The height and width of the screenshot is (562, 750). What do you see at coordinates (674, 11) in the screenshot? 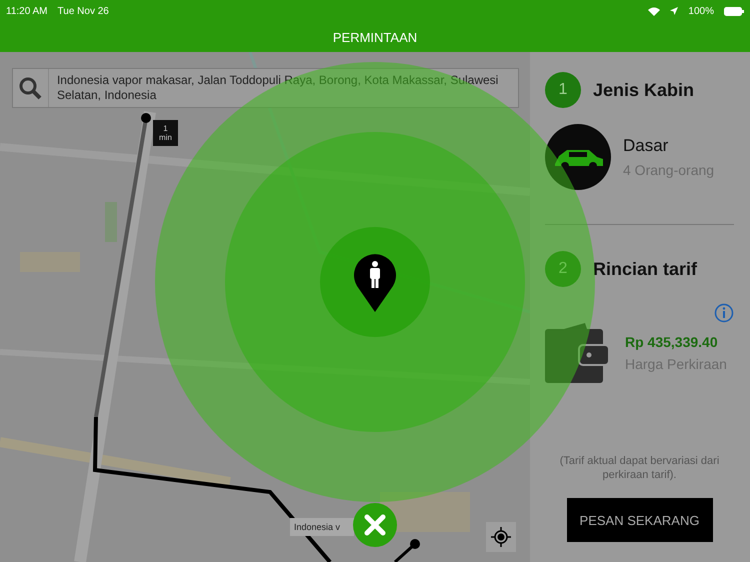
I see `location-icon` at bounding box center [674, 11].